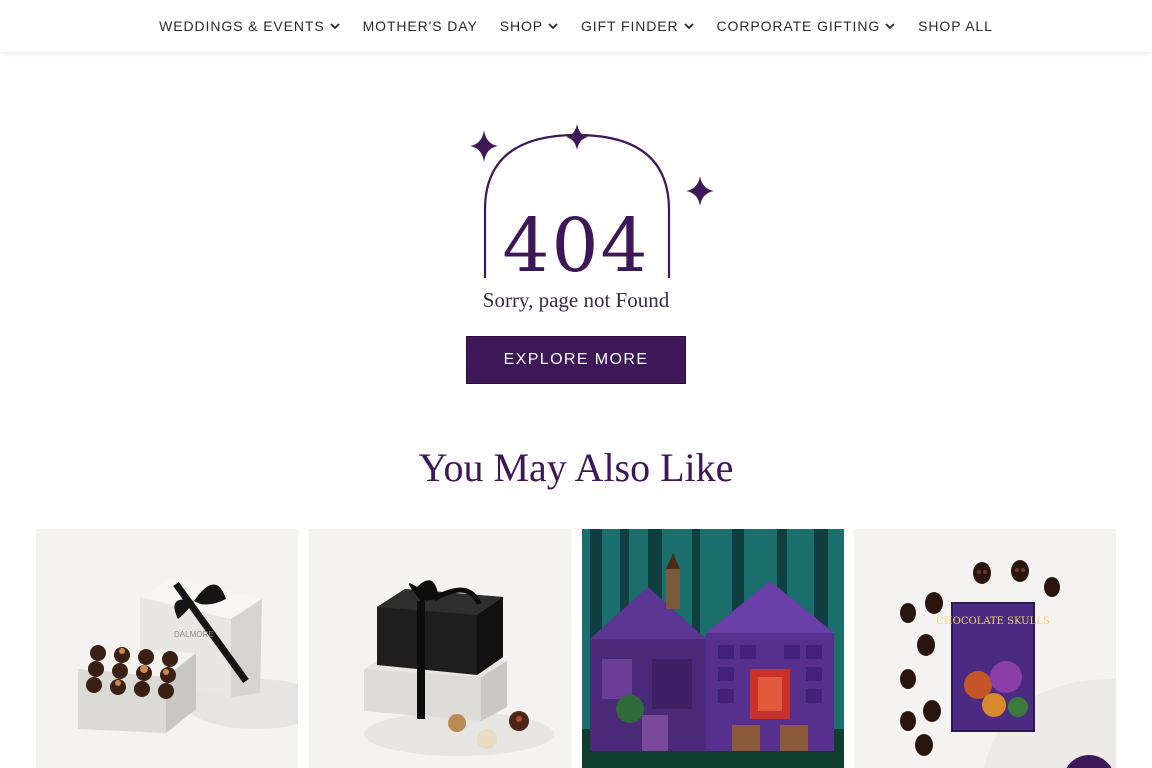 The height and width of the screenshot is (768, 1152). Describe the element at coordinates (576, 246) in the screenshot. I see `error-code: 404` at that location.